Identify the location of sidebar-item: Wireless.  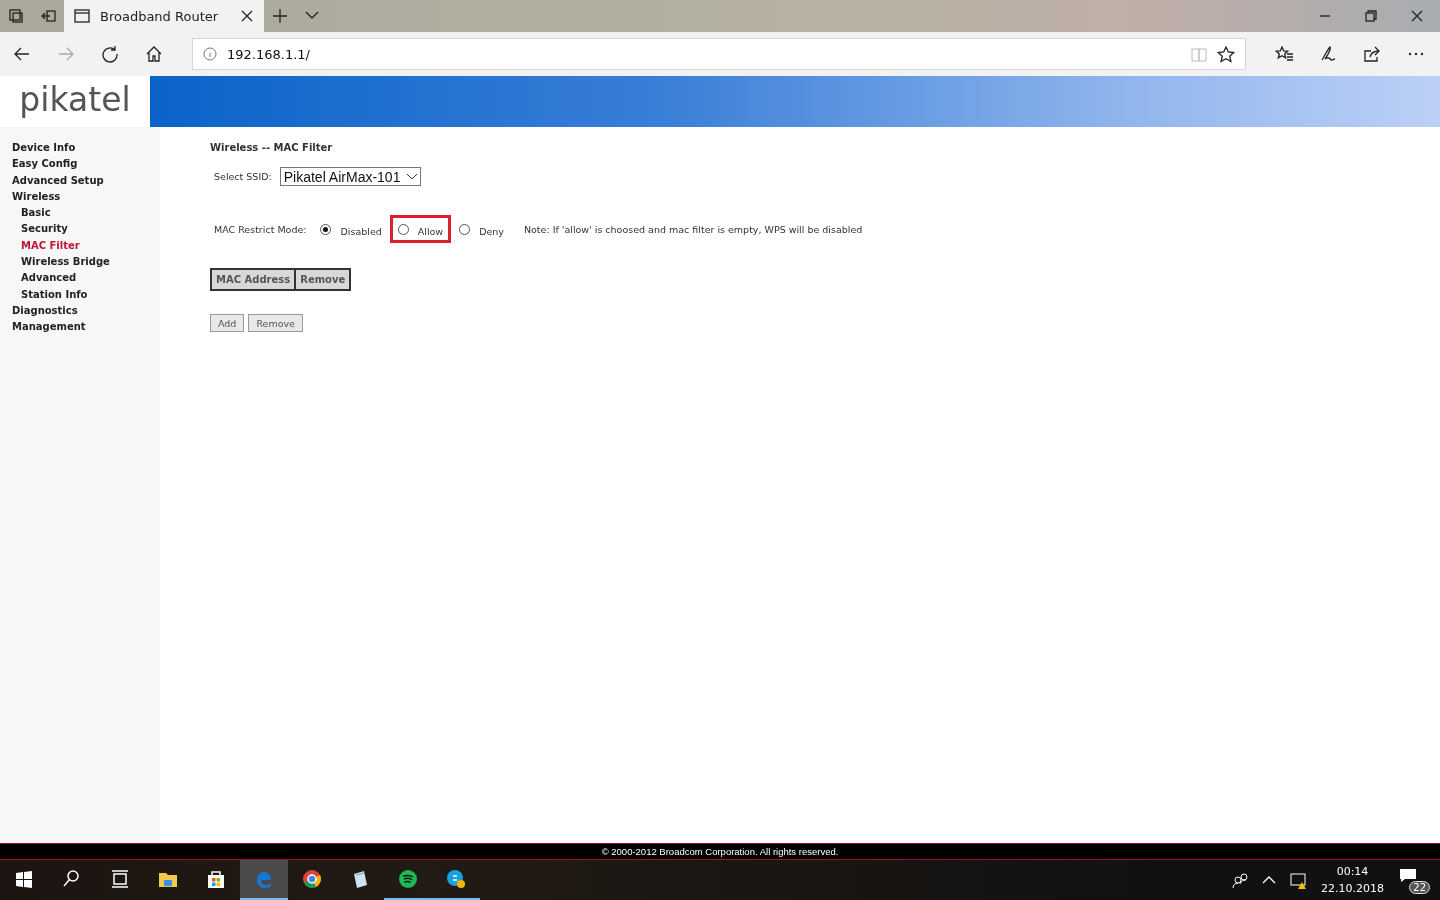
(86, 197).